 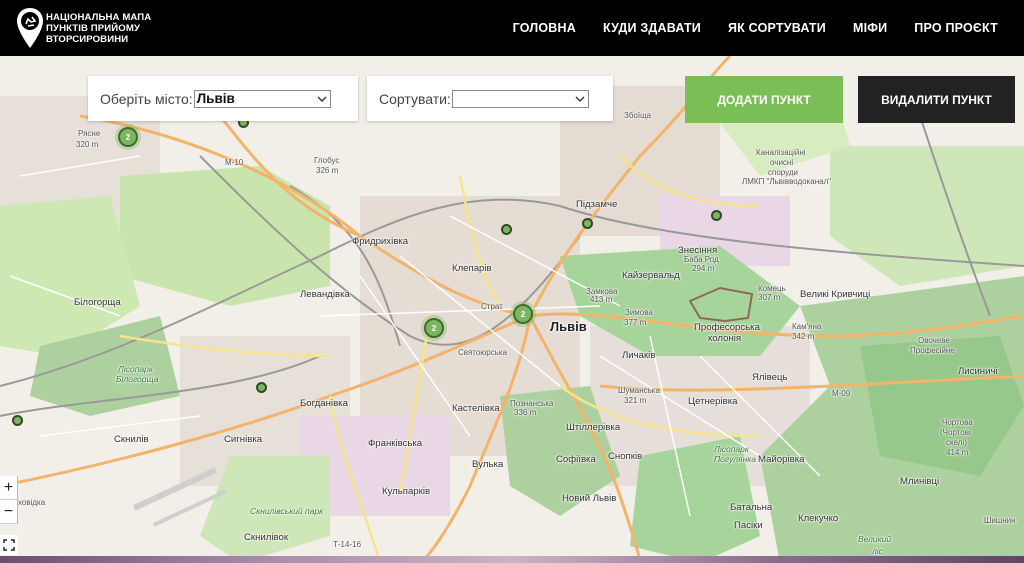 What do you see at coordinates (787, 181) in the screenshot?
I see `map-label-lmkp: ЛМКП "Львівводоканал"` at bounding box center [787, 181].